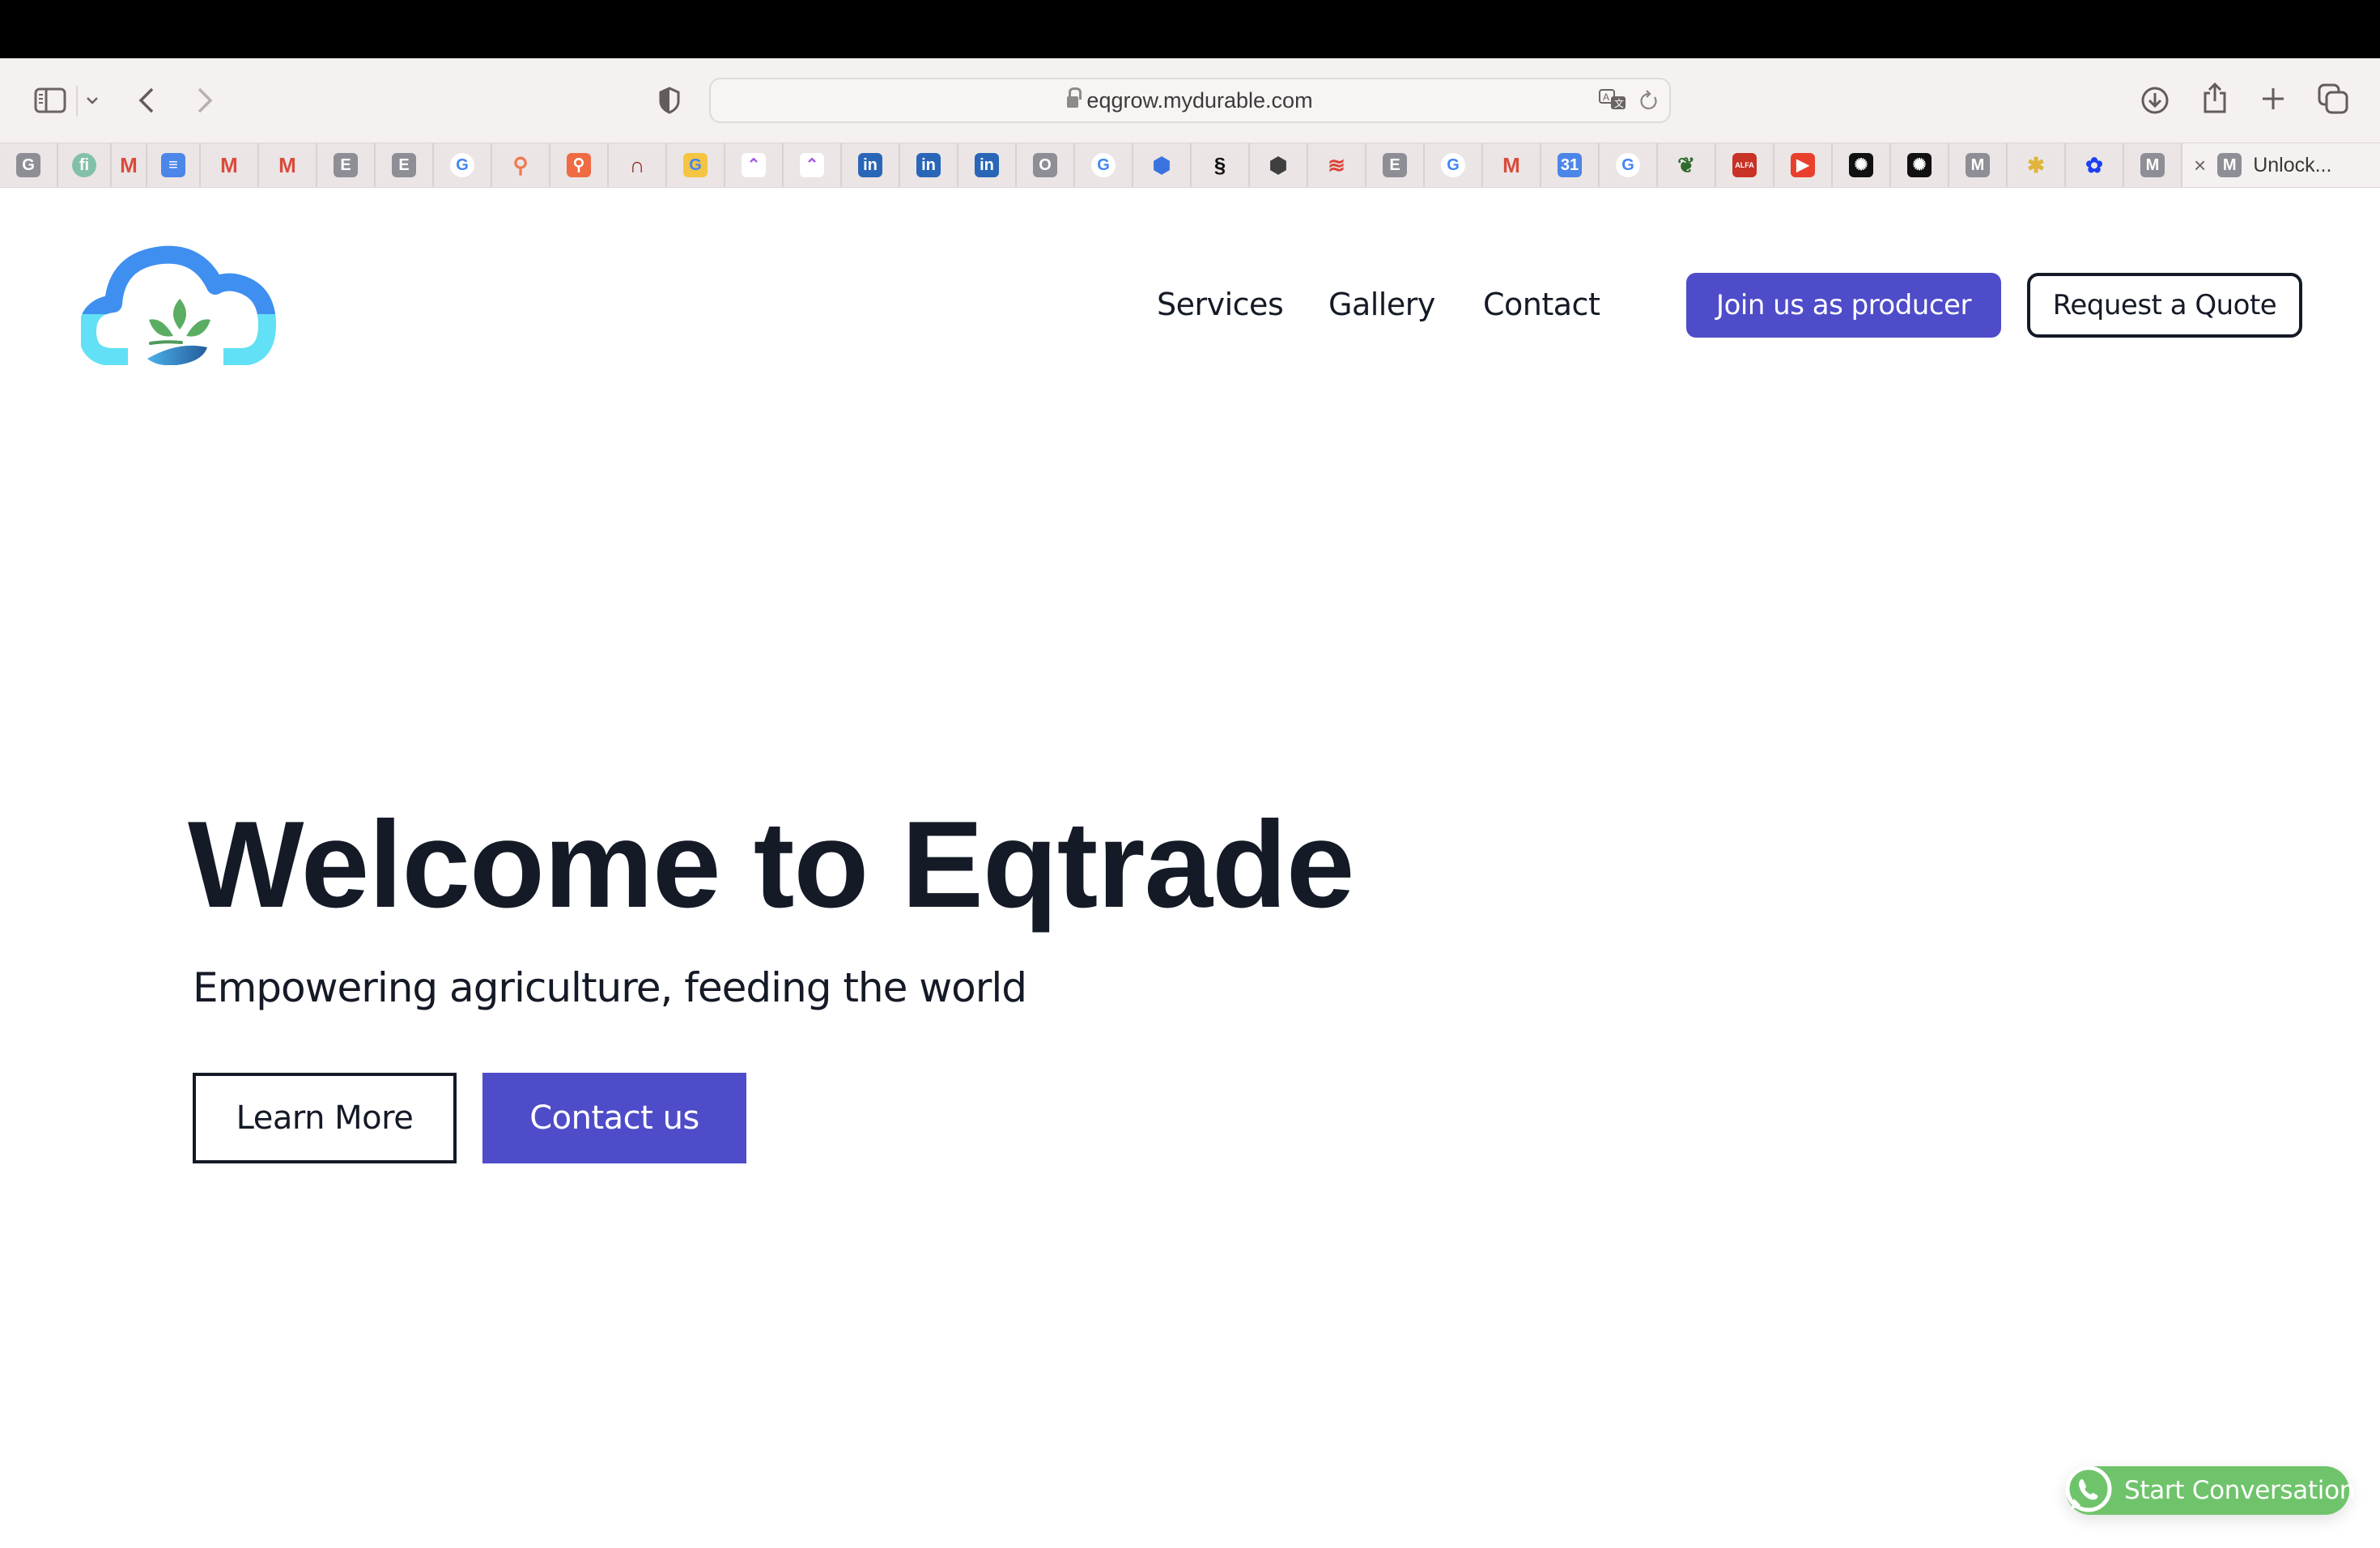 Image resolution: width=2380 pixels, height=1548 pixels. What do you see at coordinates (2229, 165) in the screenshot?
I see `active-tab-favicon: M` at bounding box center [2229, 165].